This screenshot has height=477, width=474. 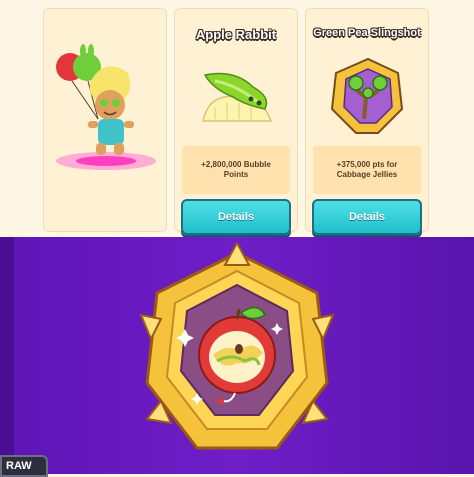 What do you see at coordinates (367, 170) in the screenshot?
I see `card-description: +375,000 pts for Cabbage Jellies` at bounding box center [367, 170].